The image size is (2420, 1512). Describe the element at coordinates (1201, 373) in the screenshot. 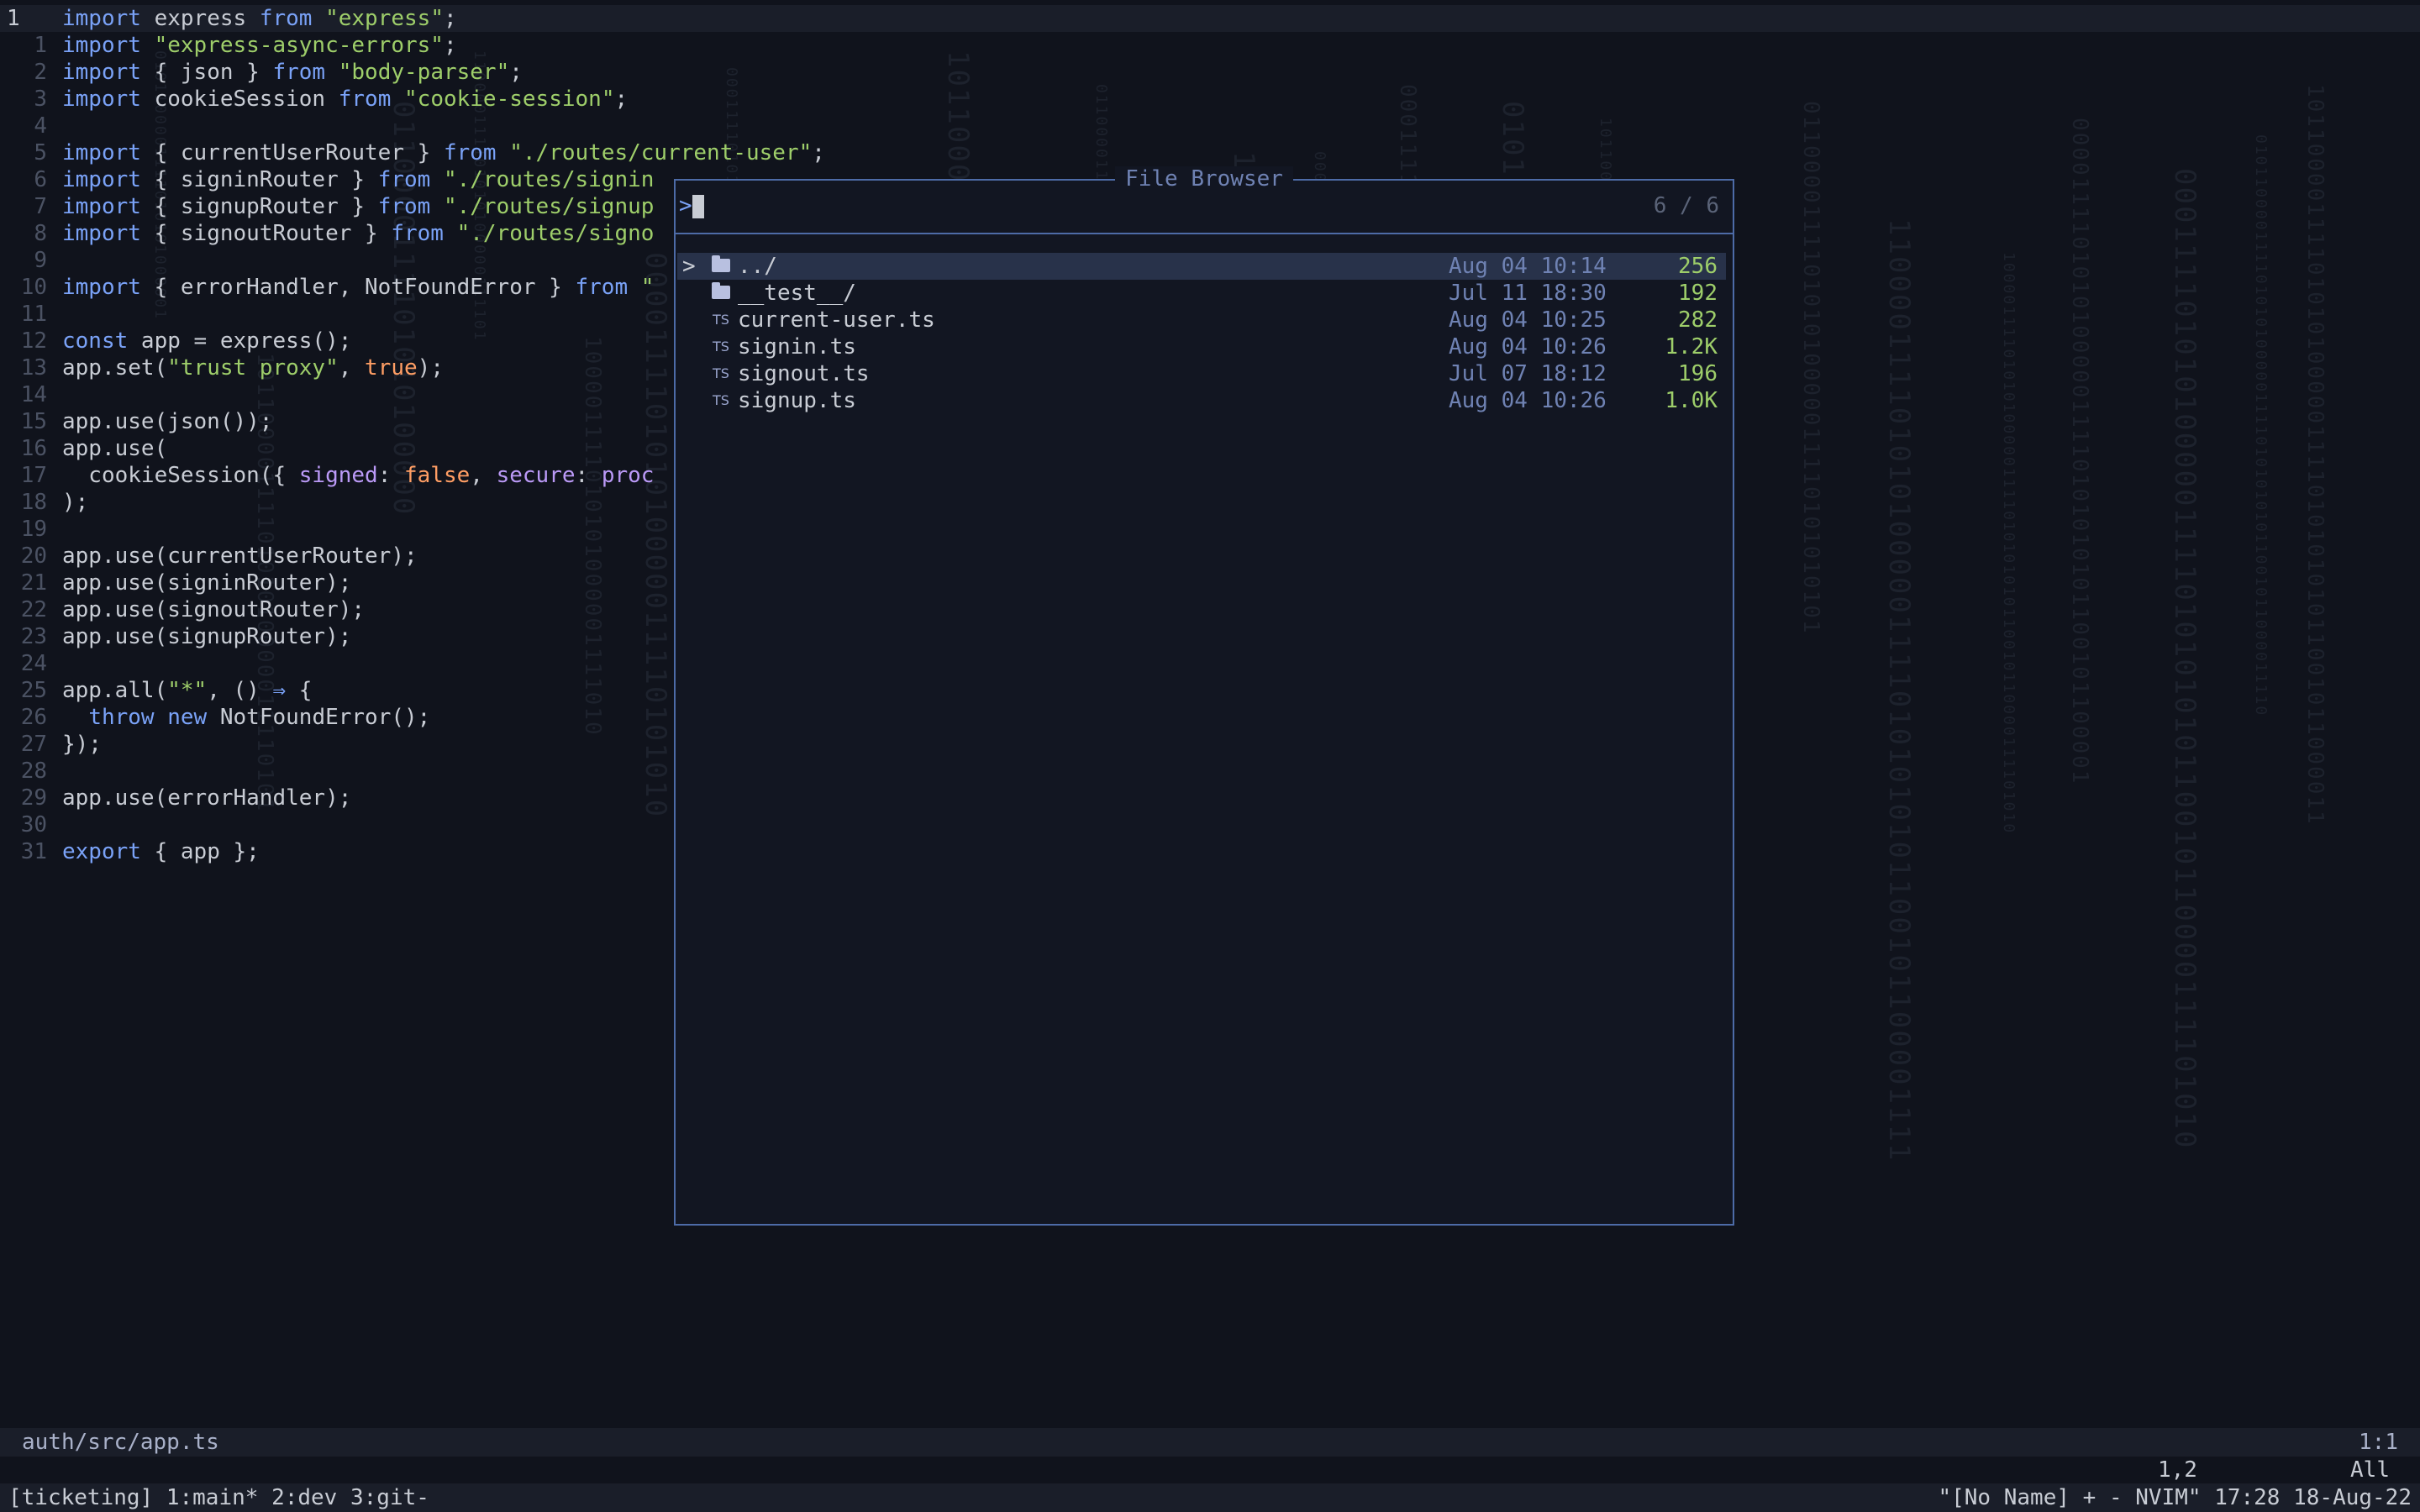

I see `file-entry: TS signout.ts Jul 07 18:12 196` at that location.